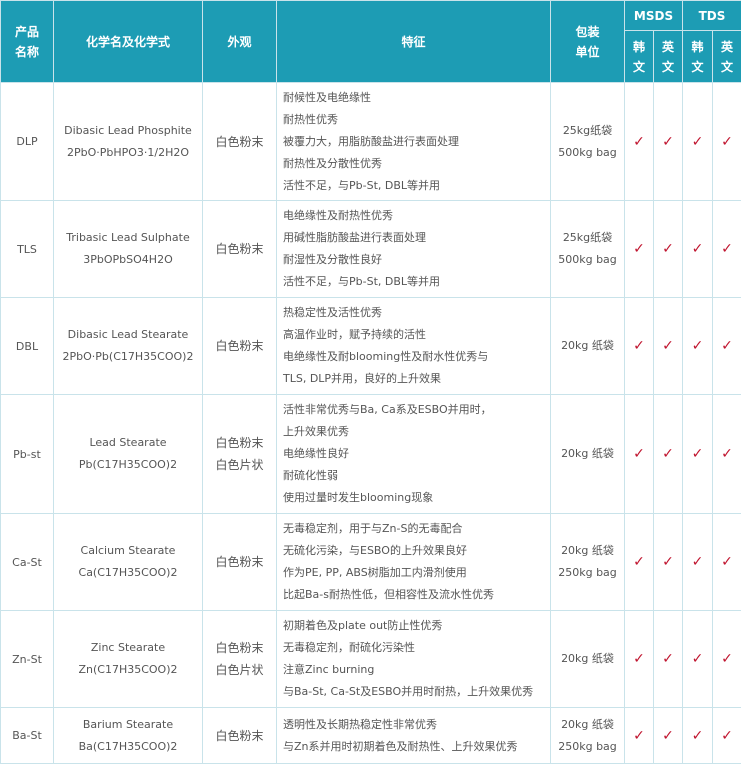 This screenshot has height=764, width=741. Describe the element at coordinates (239, 141) in the screenshot. I see `appearance-cell: 白色粉末` at that location.